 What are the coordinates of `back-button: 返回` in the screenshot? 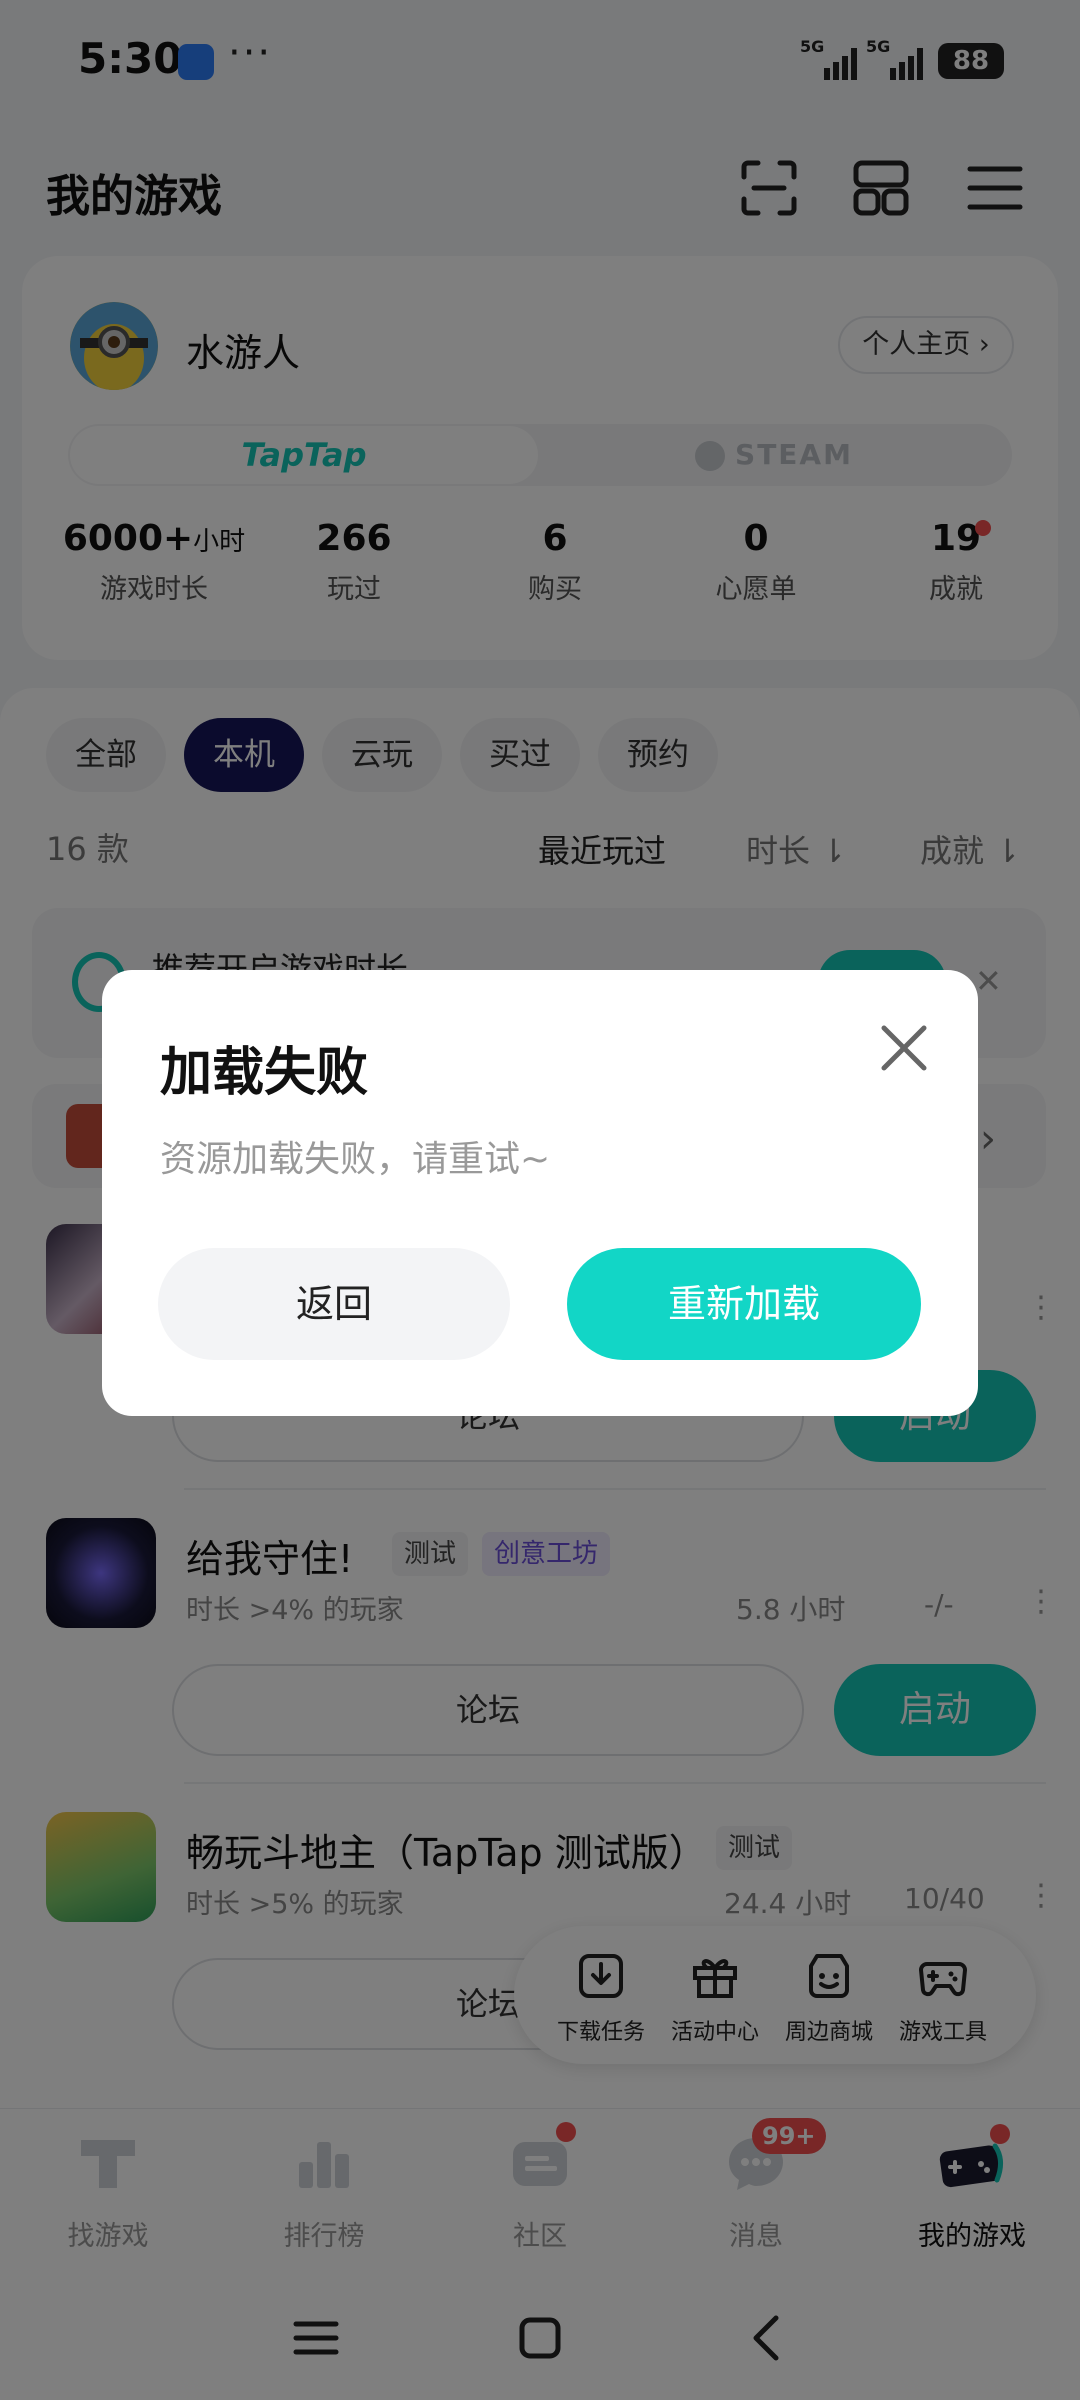 It's located at (334, 1304).